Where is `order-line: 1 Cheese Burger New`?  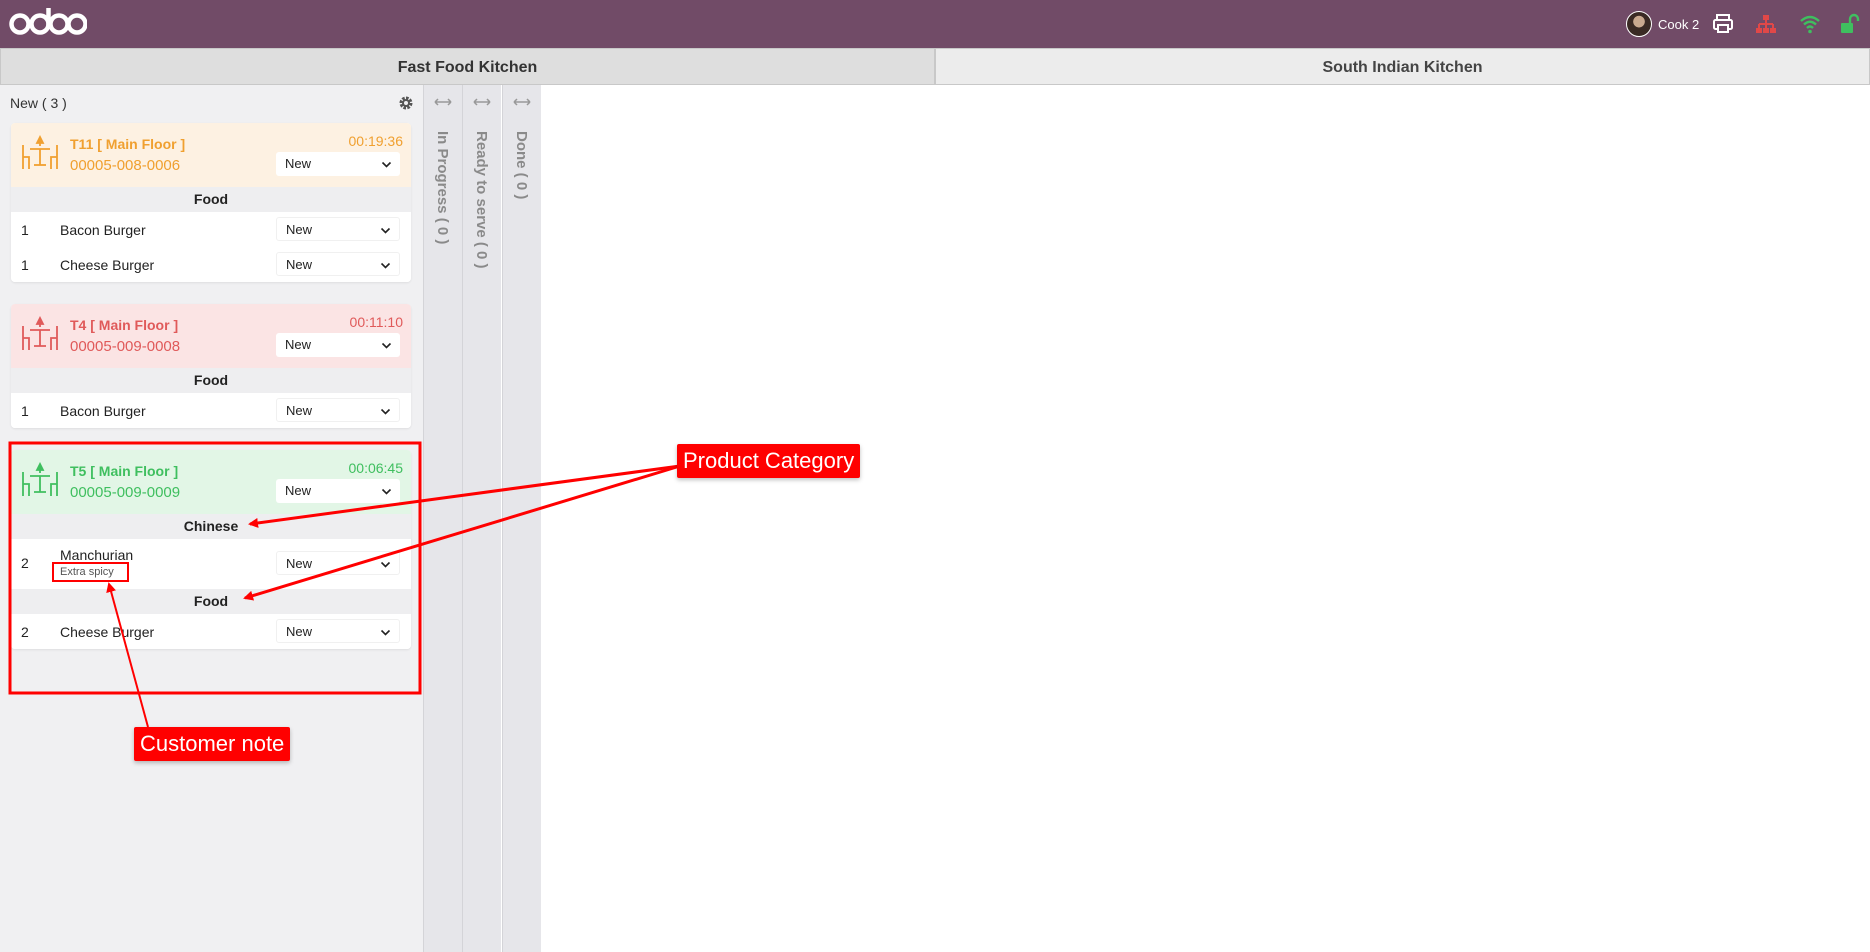 order-line: 1 Cheese Burger New is located at coordinates (211, 264).